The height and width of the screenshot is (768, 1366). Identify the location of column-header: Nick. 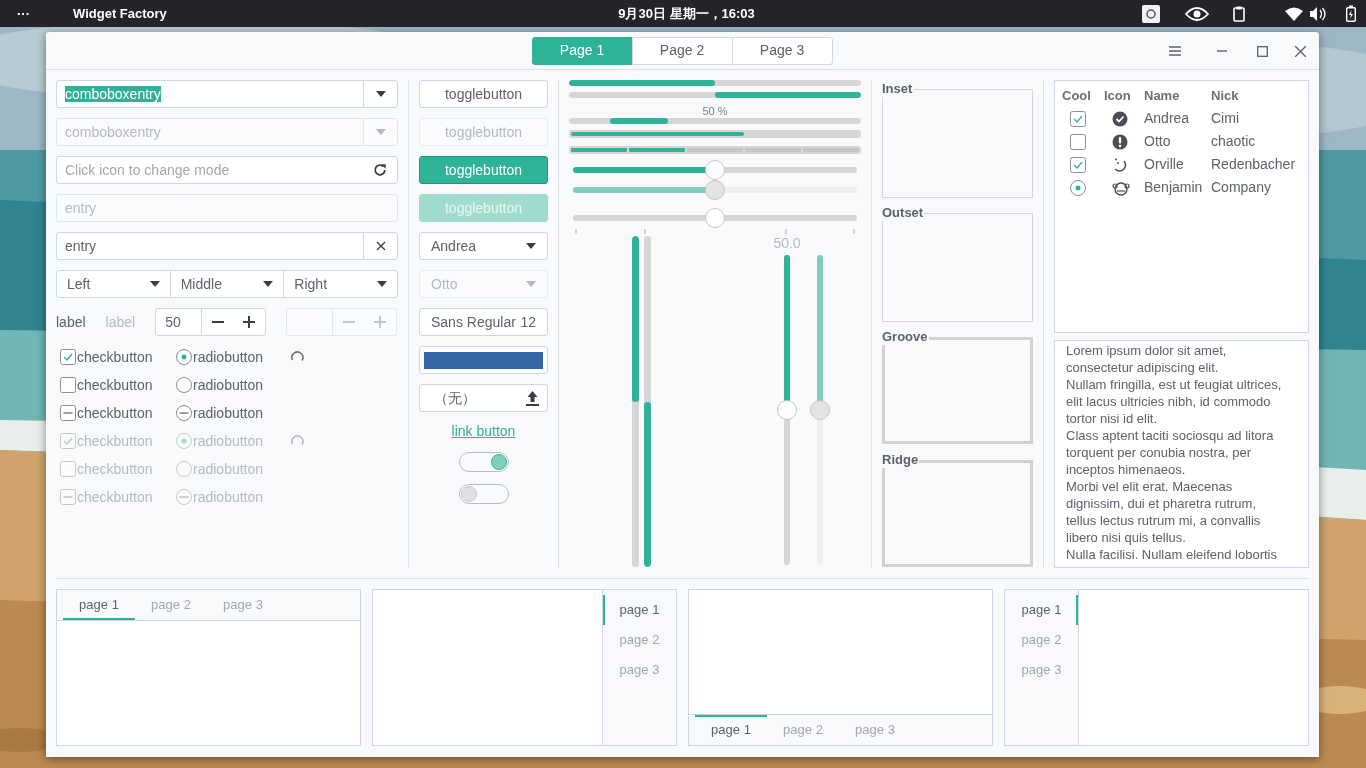
(1225, 95).